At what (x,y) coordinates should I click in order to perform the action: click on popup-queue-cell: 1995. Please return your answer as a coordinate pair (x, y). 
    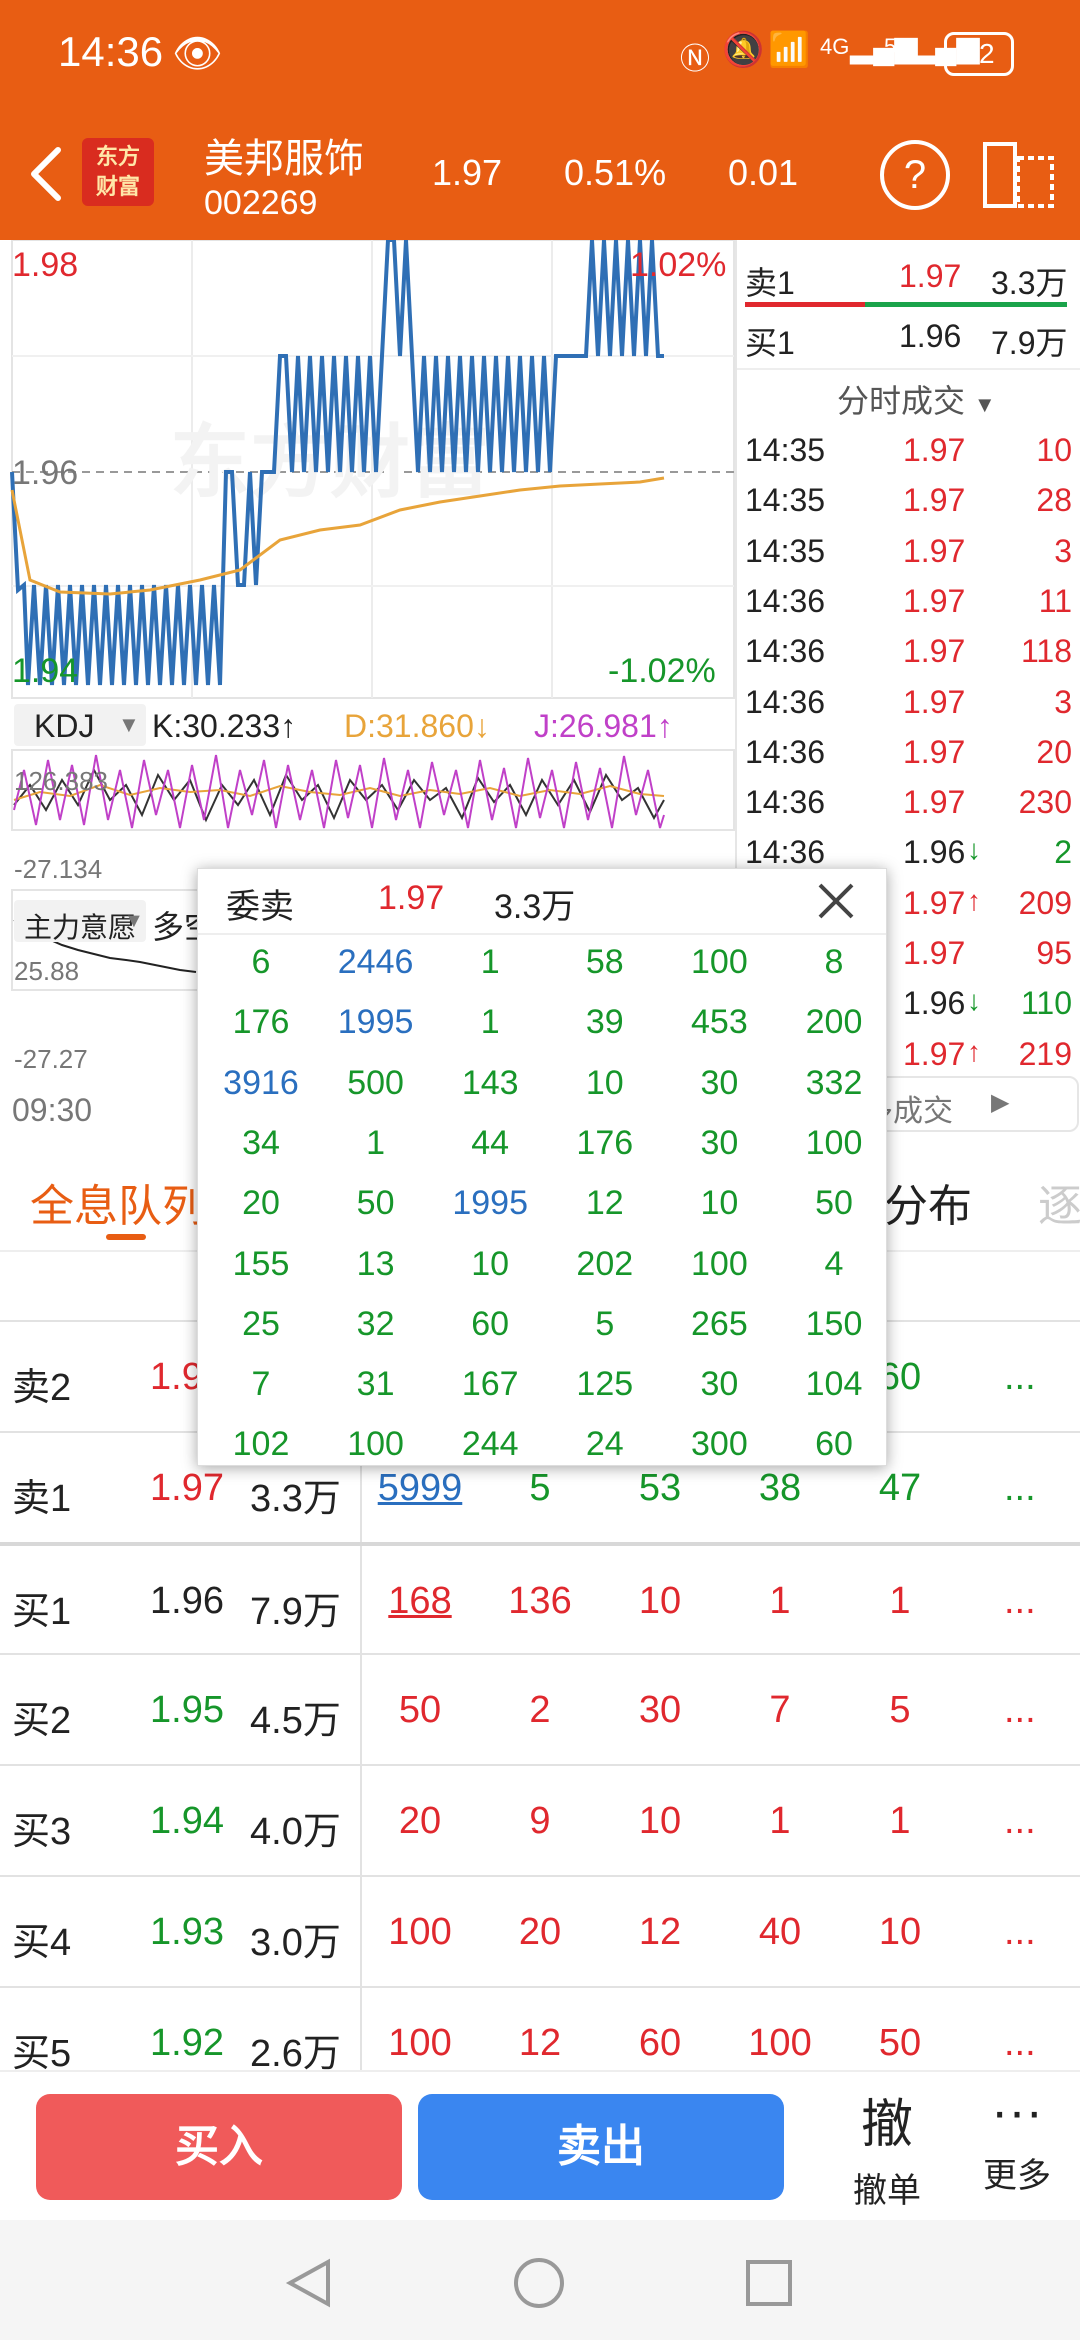
    Looking at the image, I should click on (490, 1203).